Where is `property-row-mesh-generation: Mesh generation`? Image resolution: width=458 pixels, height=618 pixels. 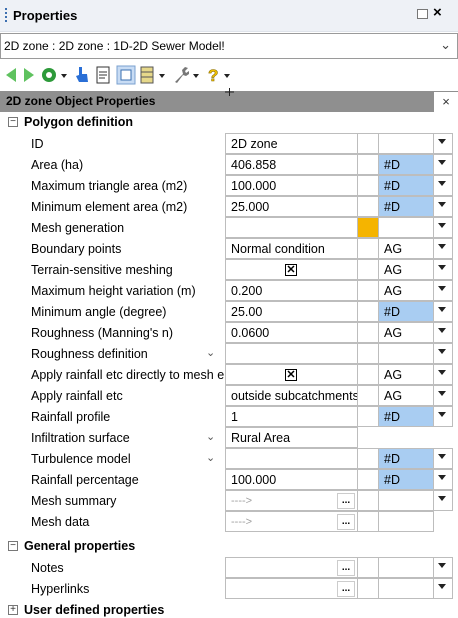 property-row-mesh-generation: Mesh generation is located at coordinates (229, 227).